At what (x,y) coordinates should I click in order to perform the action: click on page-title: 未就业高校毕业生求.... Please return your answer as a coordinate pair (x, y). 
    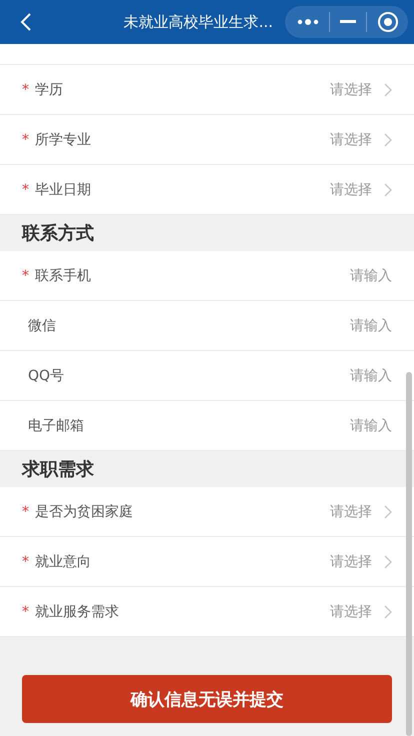
    Looking at the image, I should click on (198, 22).